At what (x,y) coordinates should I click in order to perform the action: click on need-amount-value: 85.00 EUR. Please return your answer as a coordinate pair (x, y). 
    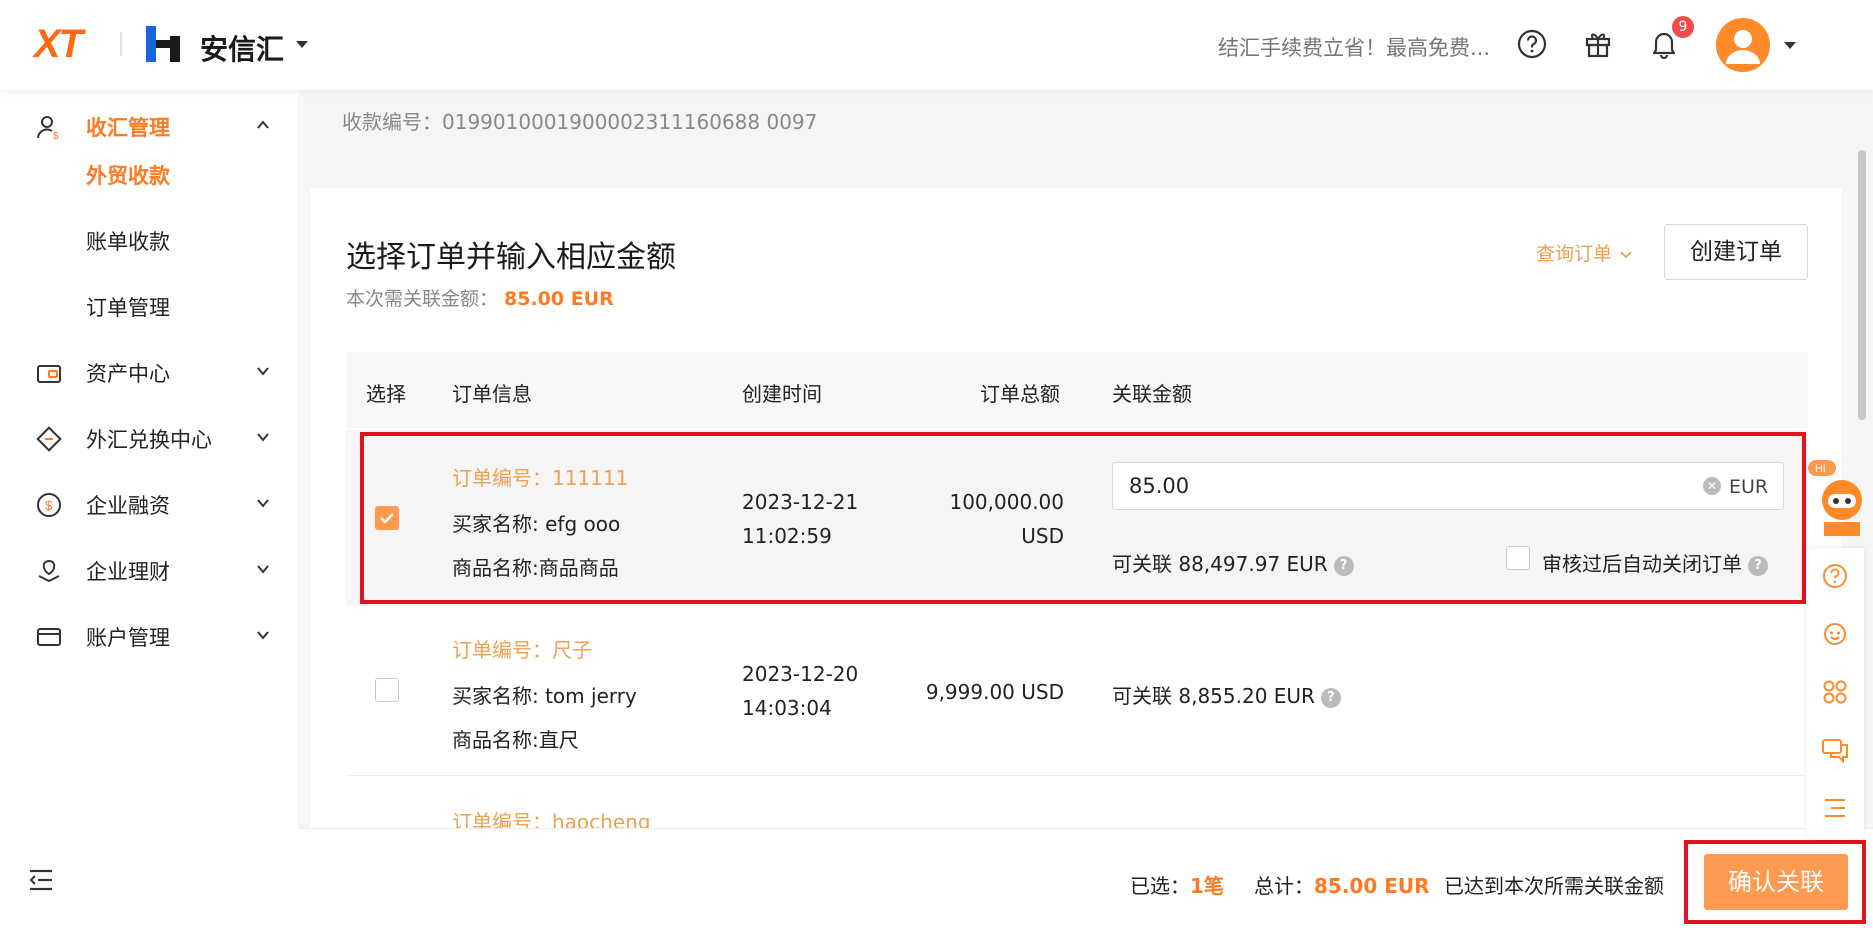
    Looking at the image, I should click on (559, 299).